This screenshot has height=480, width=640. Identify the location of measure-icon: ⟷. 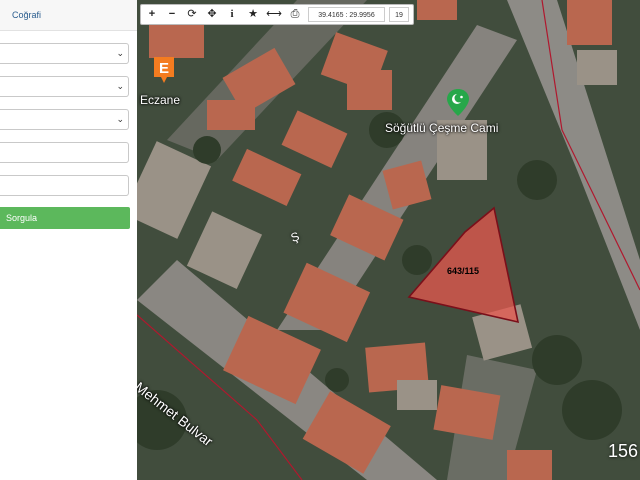
(274, 14).